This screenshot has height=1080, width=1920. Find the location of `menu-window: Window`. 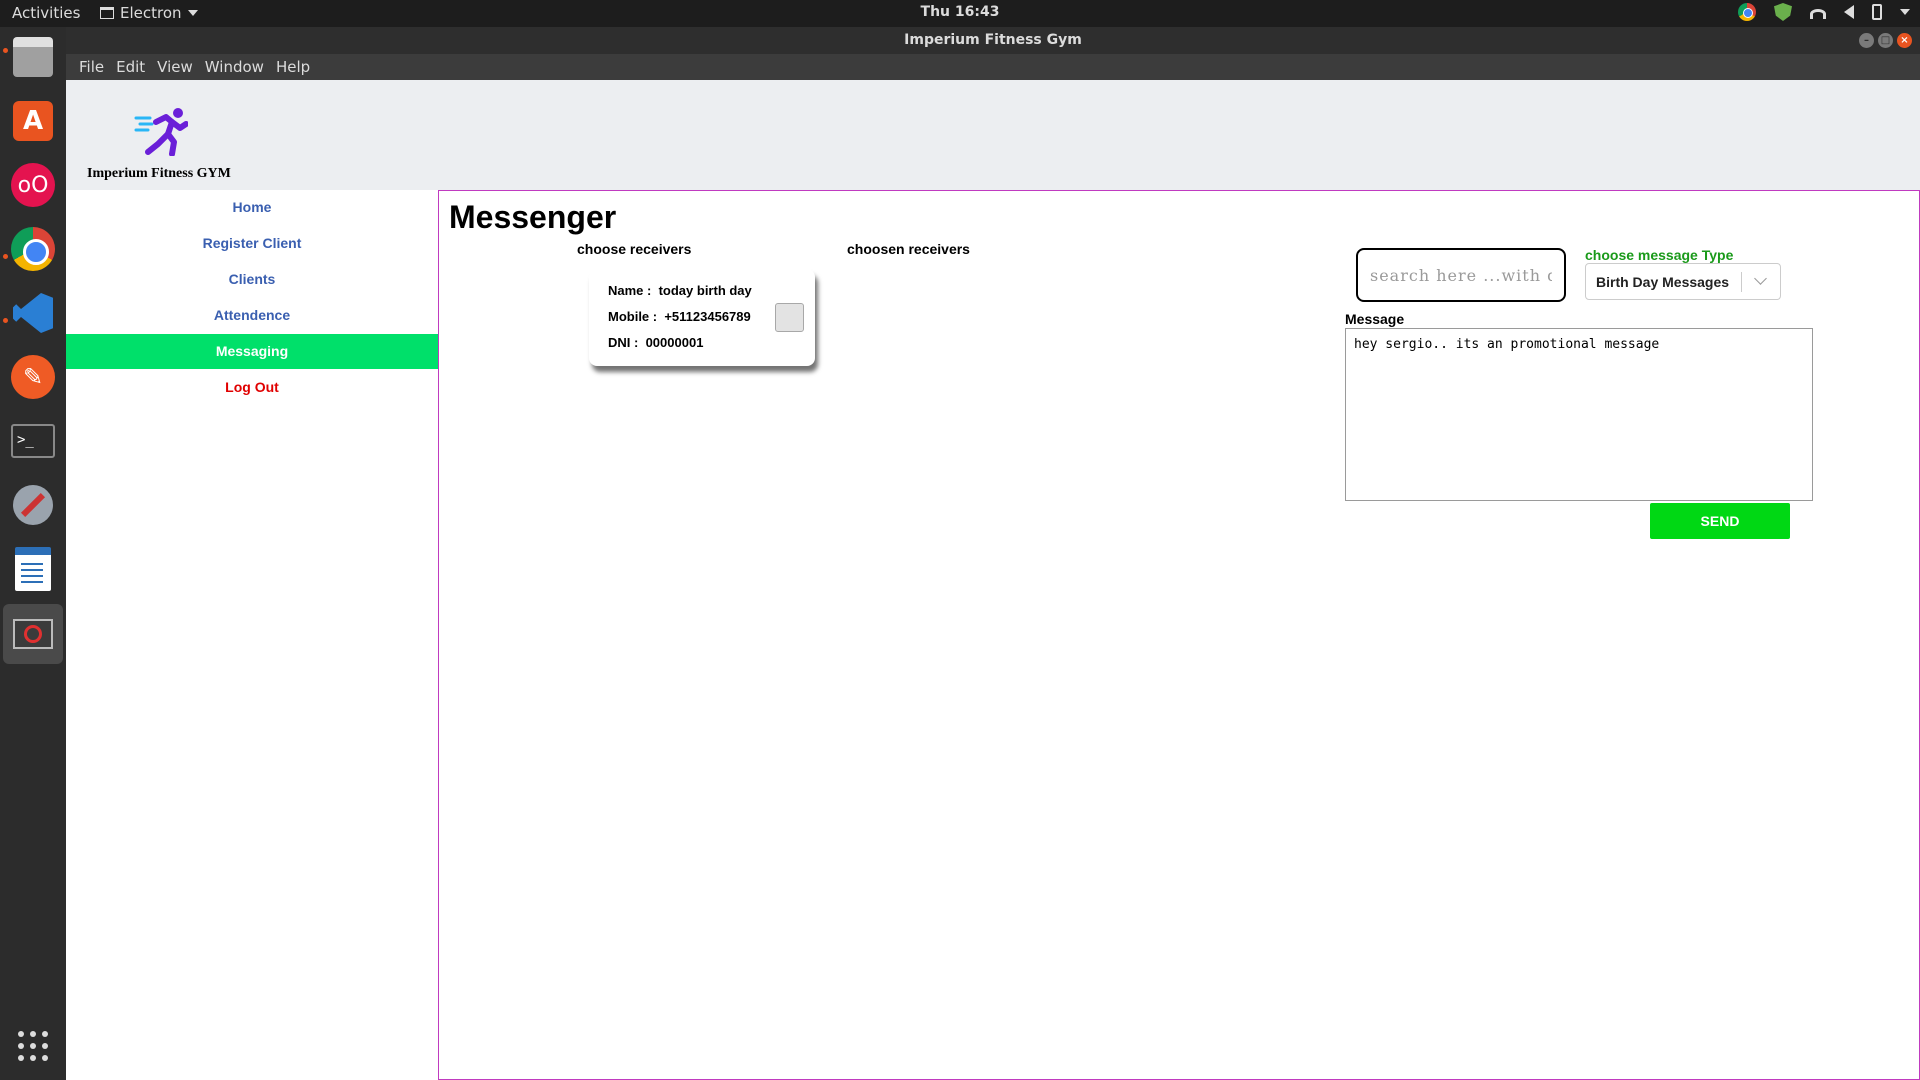

menu-window: Window is located at coordinates (234, 67).